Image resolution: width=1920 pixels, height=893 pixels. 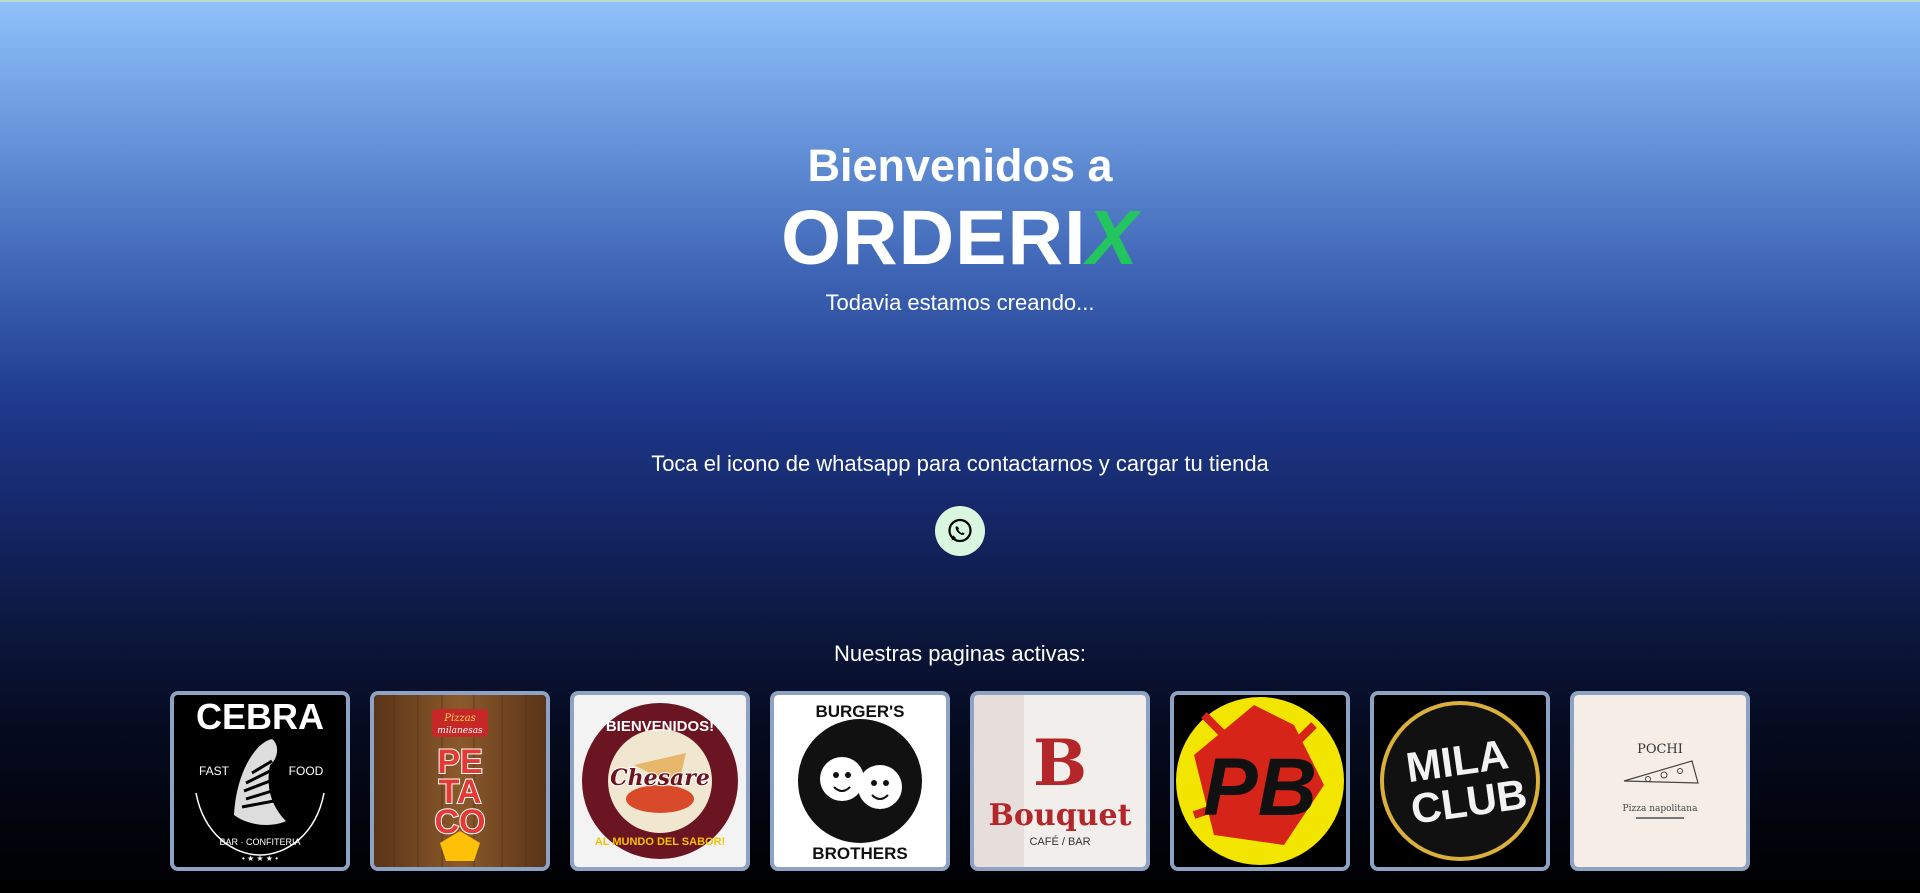 What do you see at coordinates (960, 653) in the screenshot?
I see `active-pages-title: Nuestras paginas activas:` at bounding box center [960, 653].